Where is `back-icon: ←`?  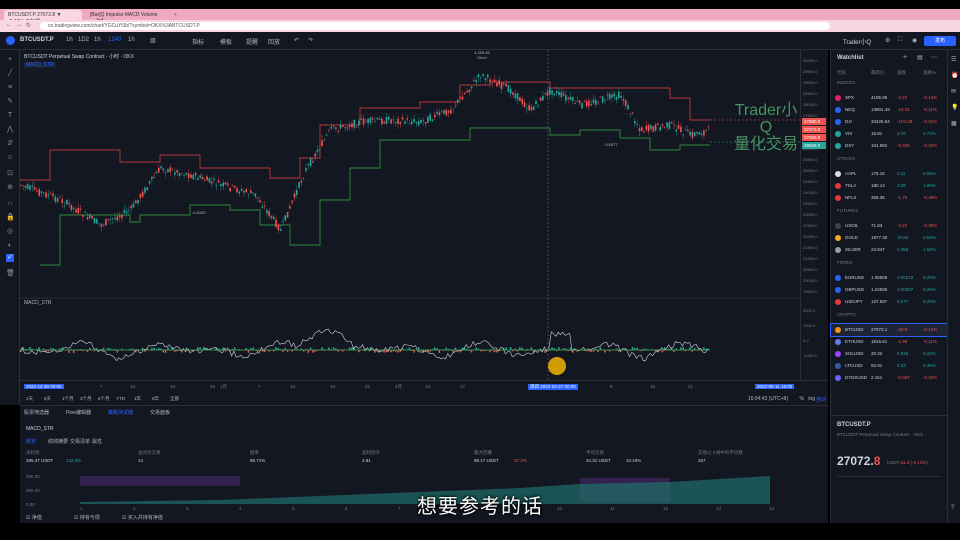
back-icon: ← is located at coordinates (9, 25).